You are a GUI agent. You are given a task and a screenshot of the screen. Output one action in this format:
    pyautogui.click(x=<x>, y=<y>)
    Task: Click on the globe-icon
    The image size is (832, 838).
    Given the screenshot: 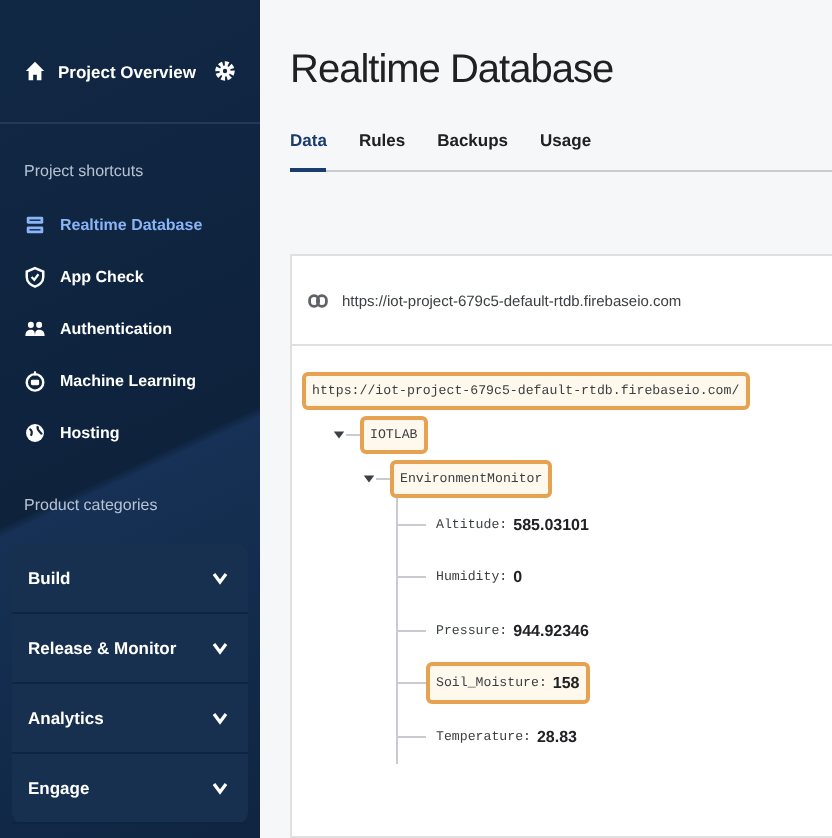 What is the action you would take?
    pyautogui.click(x=35, y=432)
    